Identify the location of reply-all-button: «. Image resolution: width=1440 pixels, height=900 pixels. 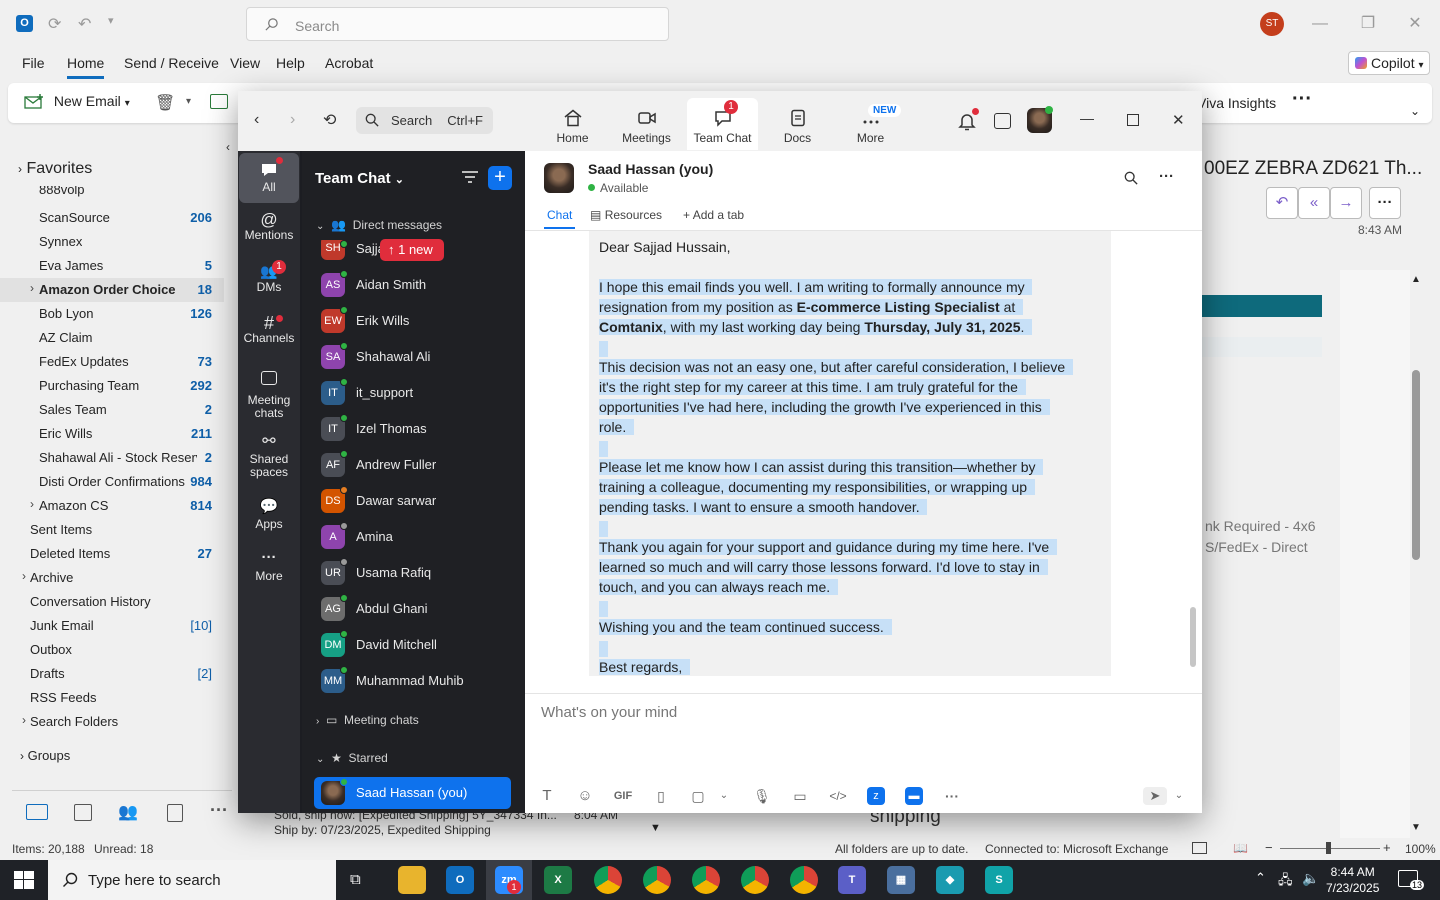
(1314, 203).